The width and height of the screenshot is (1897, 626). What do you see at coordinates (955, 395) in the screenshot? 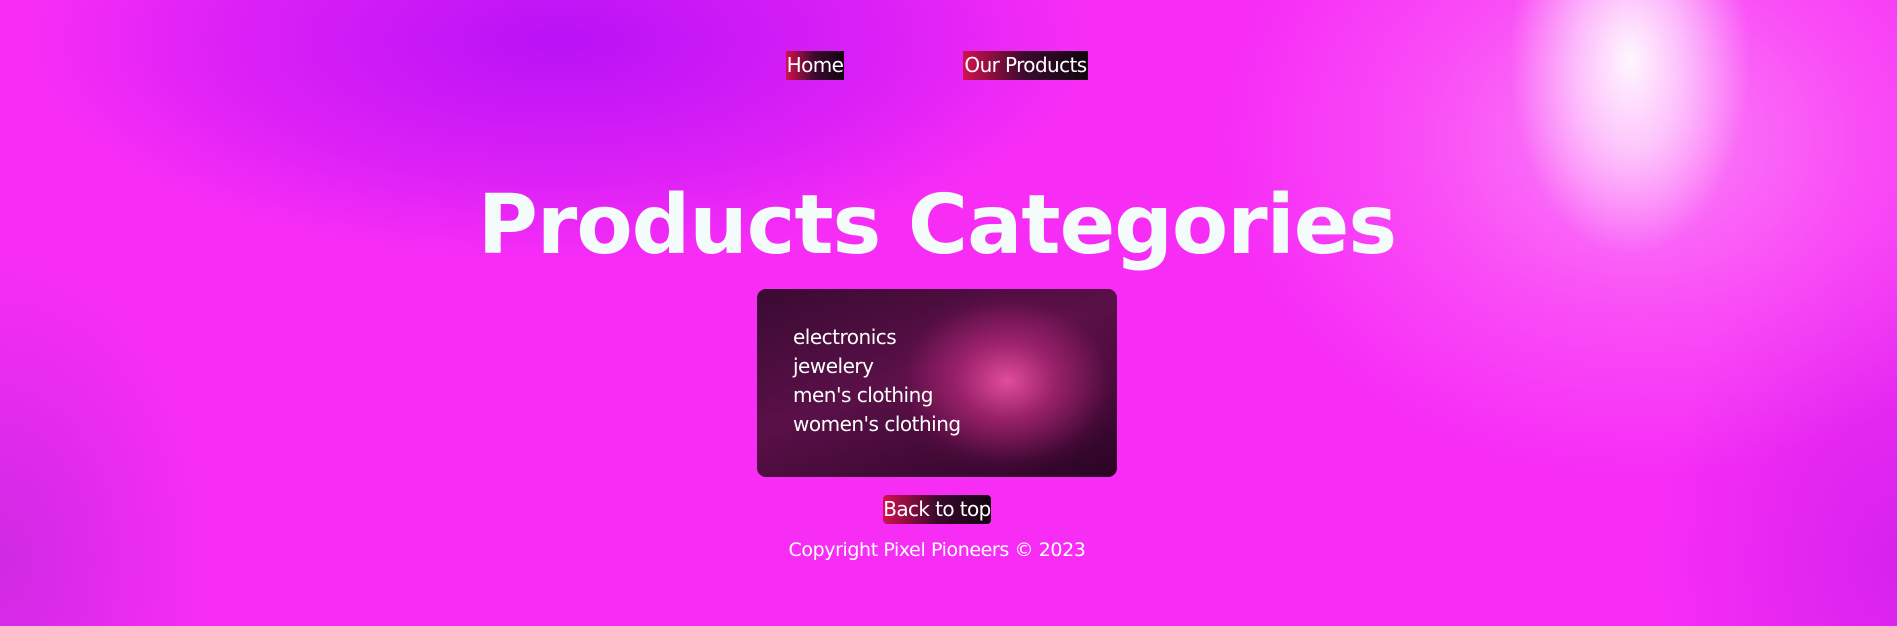
I see `category-item-mens-clothing: men's clothing` at bounding box center [955, 395].